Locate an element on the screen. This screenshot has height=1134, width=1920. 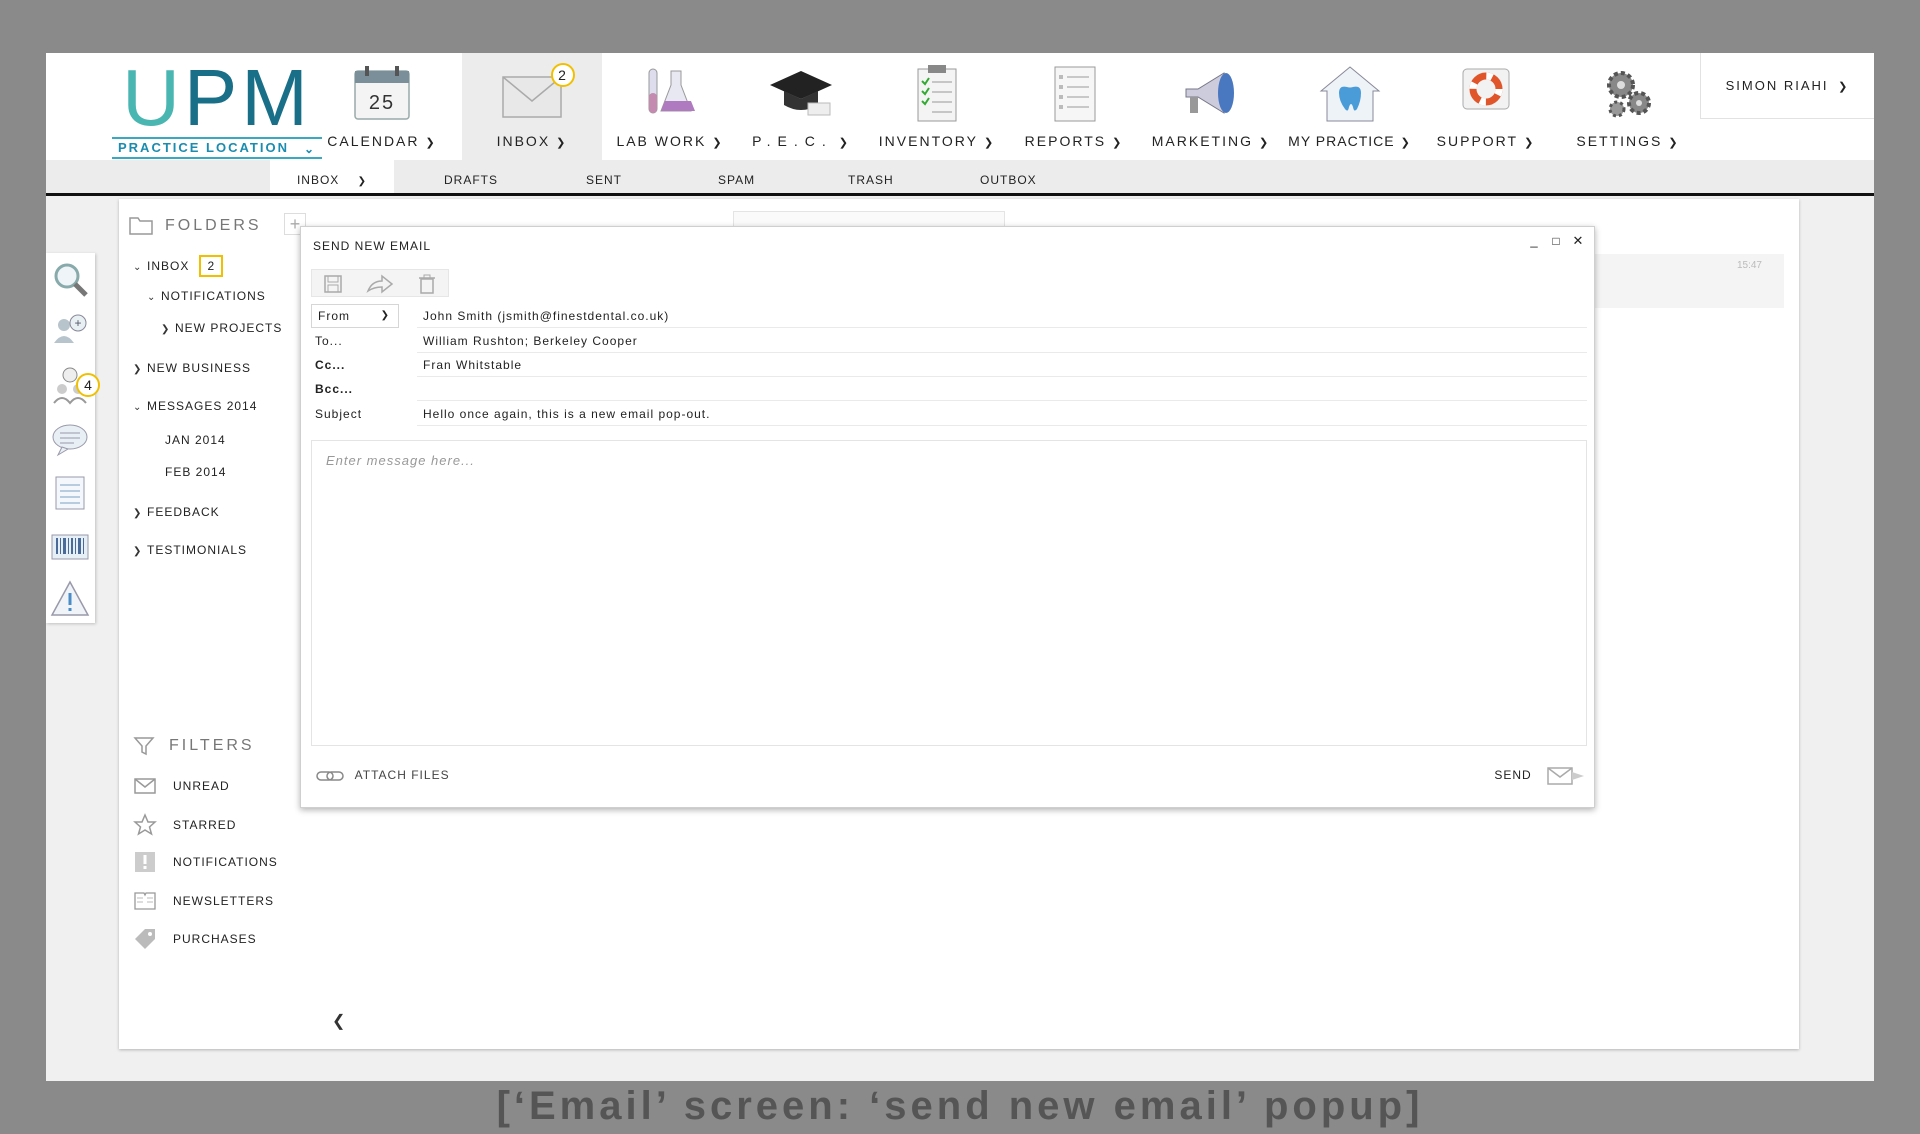
price-tag-icon is located at coordinates (145, 939).